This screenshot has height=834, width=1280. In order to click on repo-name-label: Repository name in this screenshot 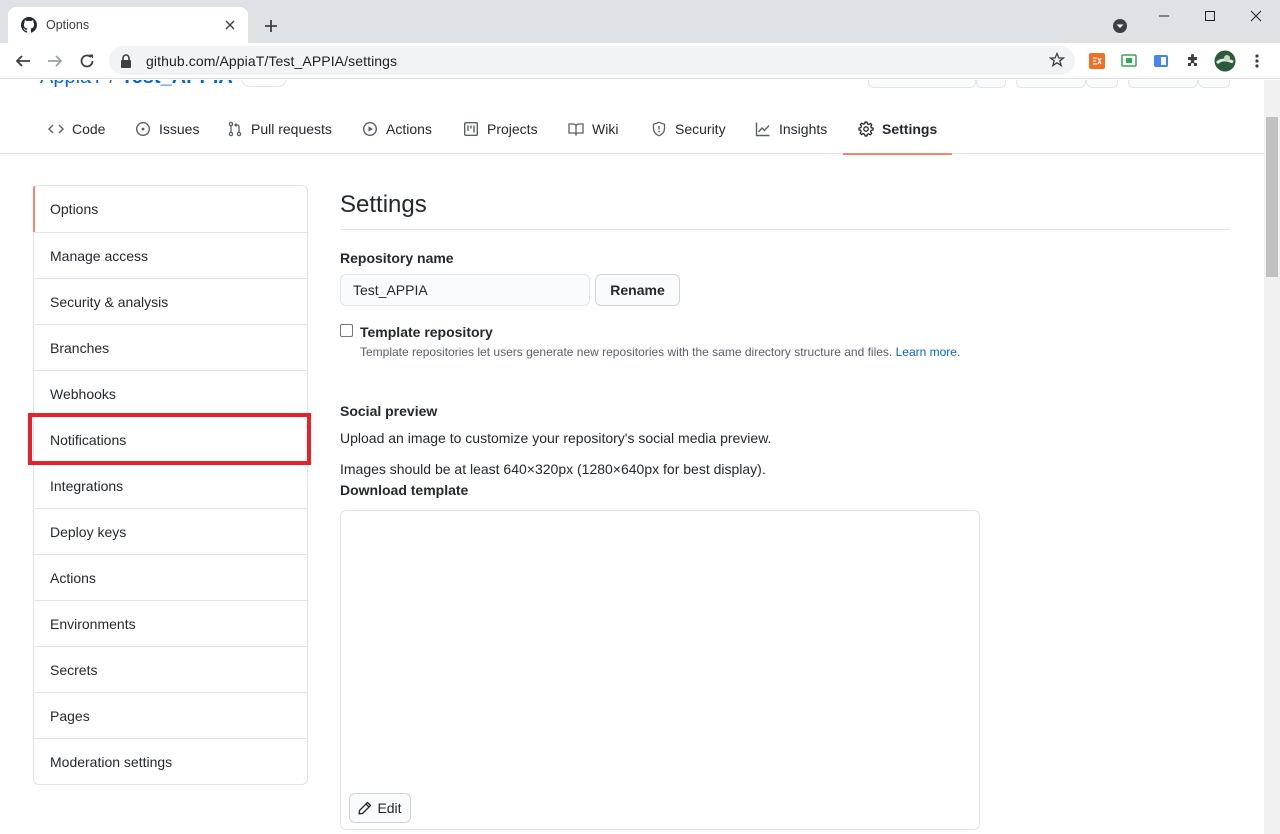, I will do `click(397, 258)`.